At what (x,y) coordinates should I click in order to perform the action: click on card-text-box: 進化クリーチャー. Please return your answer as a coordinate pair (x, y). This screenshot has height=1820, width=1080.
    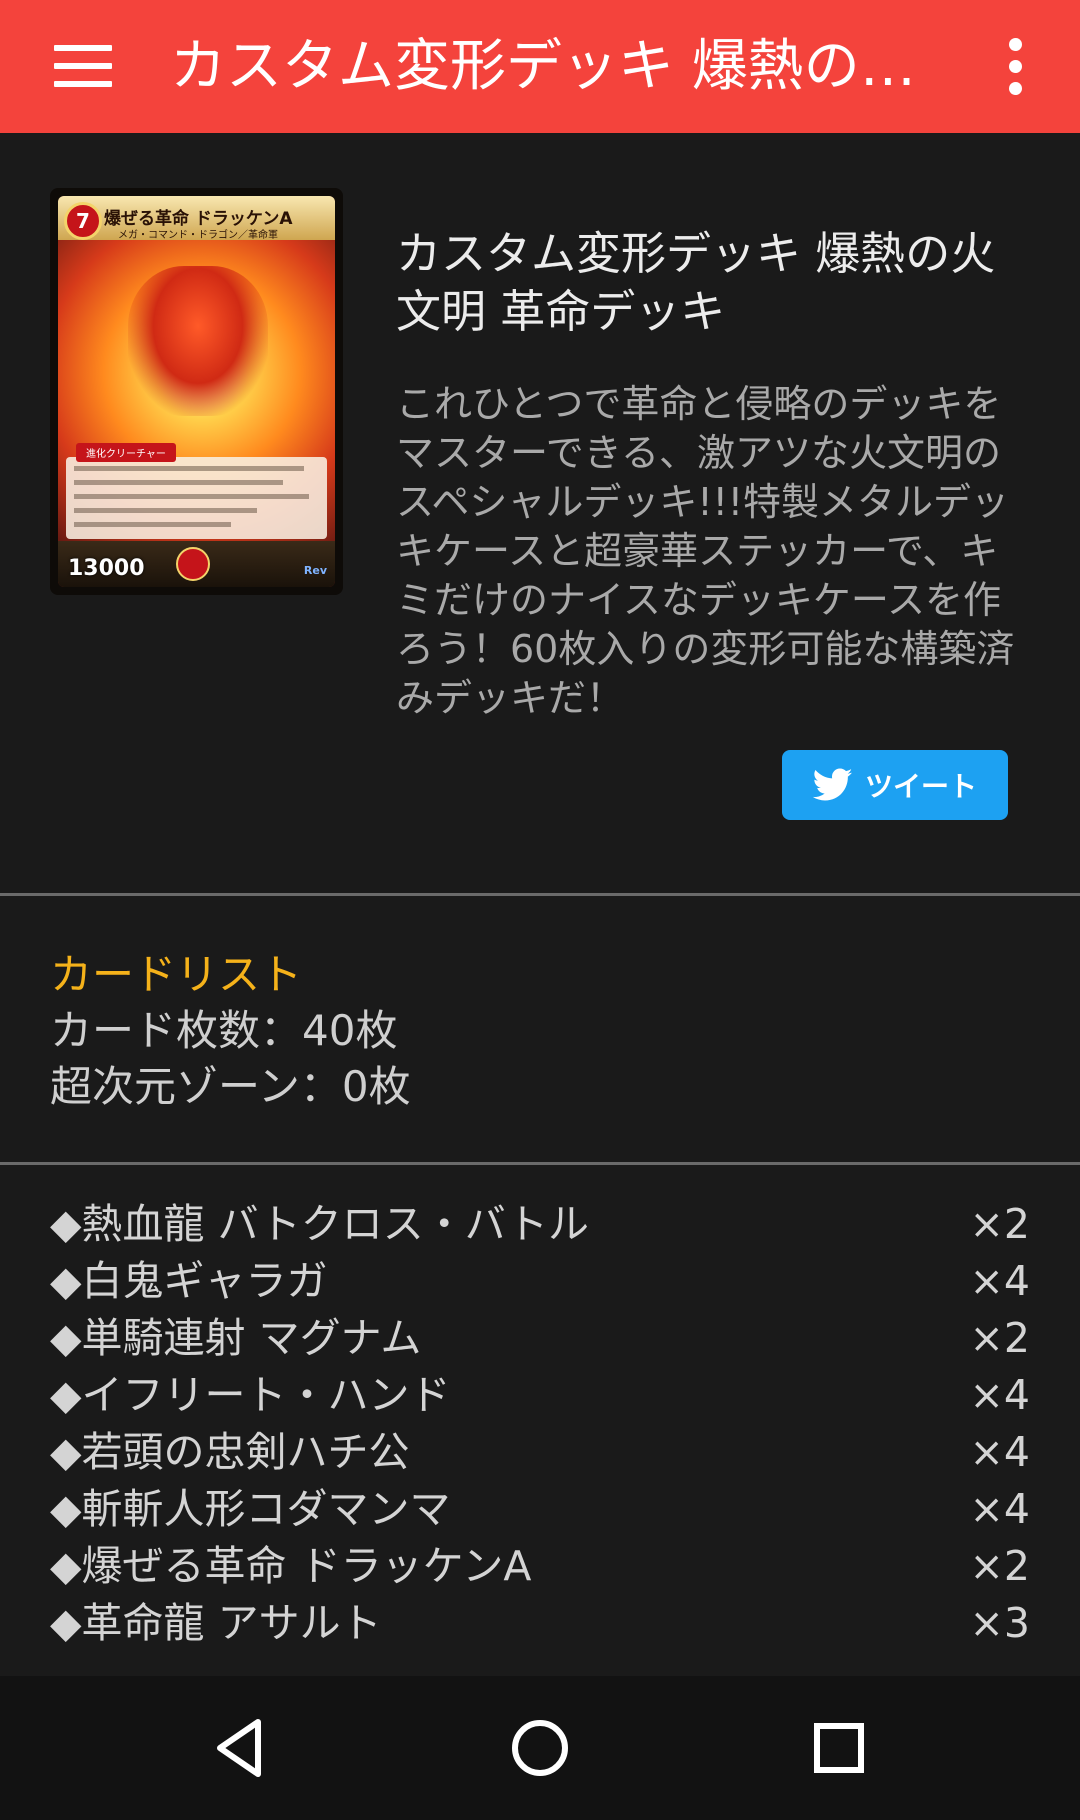
    Looking at the image, I should click on (196, 491).